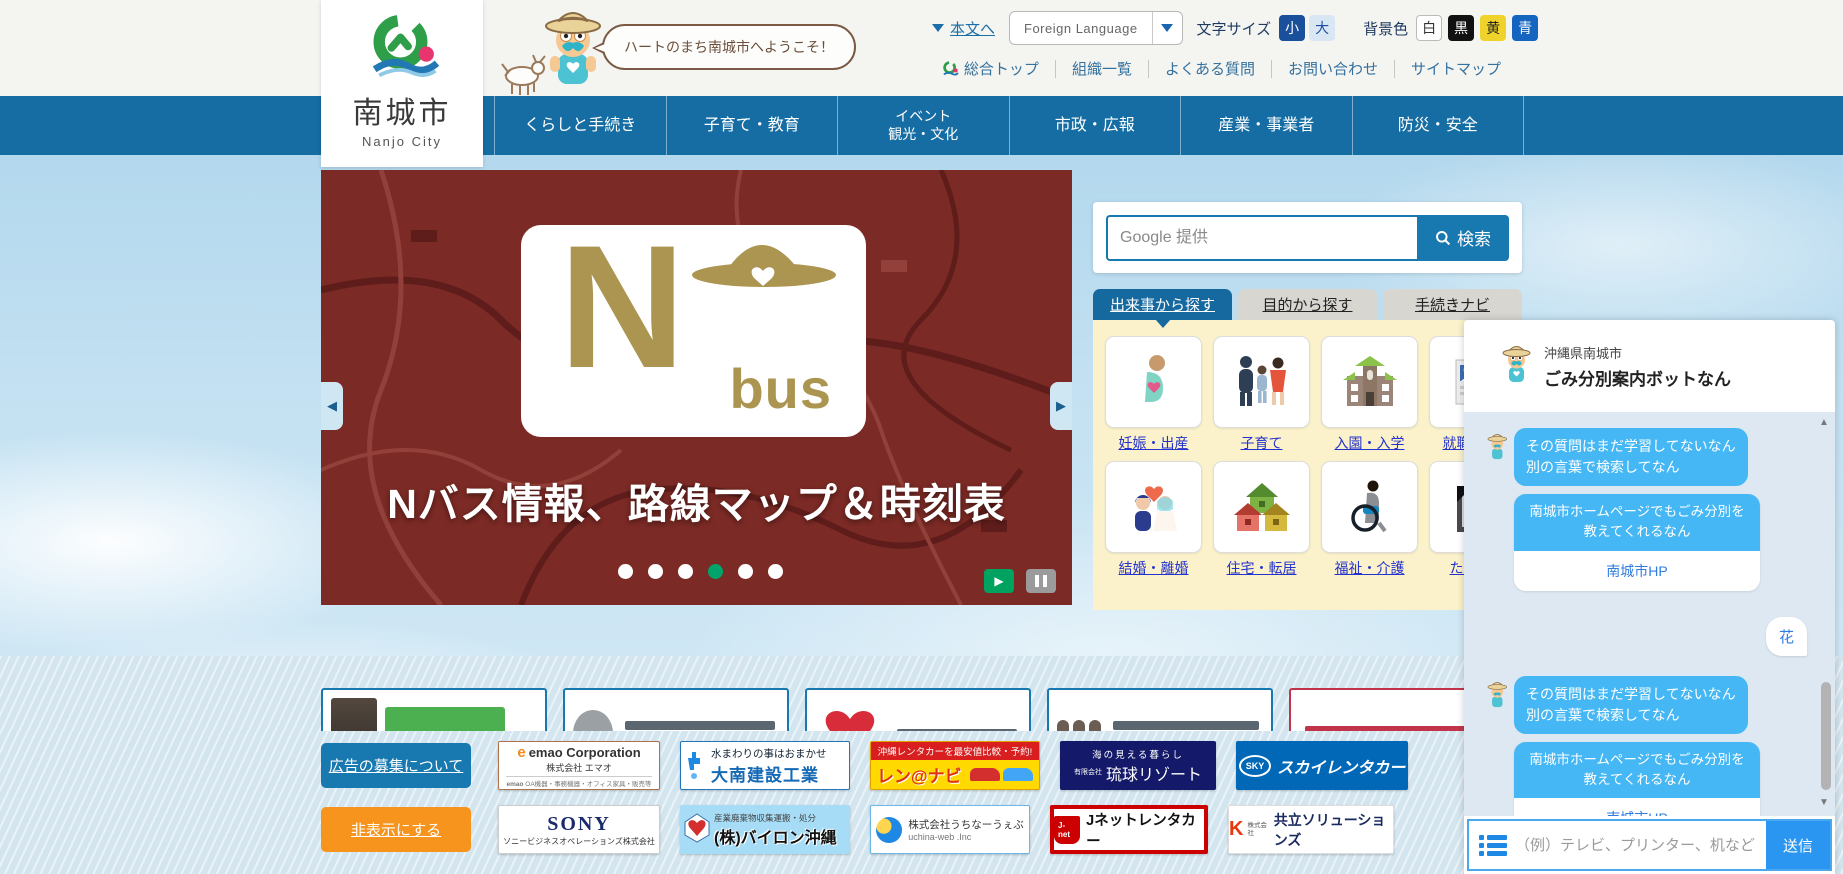 The image size is (1843, 874). I want to click on ad-banner-rennavi: 沖縄レンタカーを最安値比較・予約! レン@ナビ, so click(955, 765).